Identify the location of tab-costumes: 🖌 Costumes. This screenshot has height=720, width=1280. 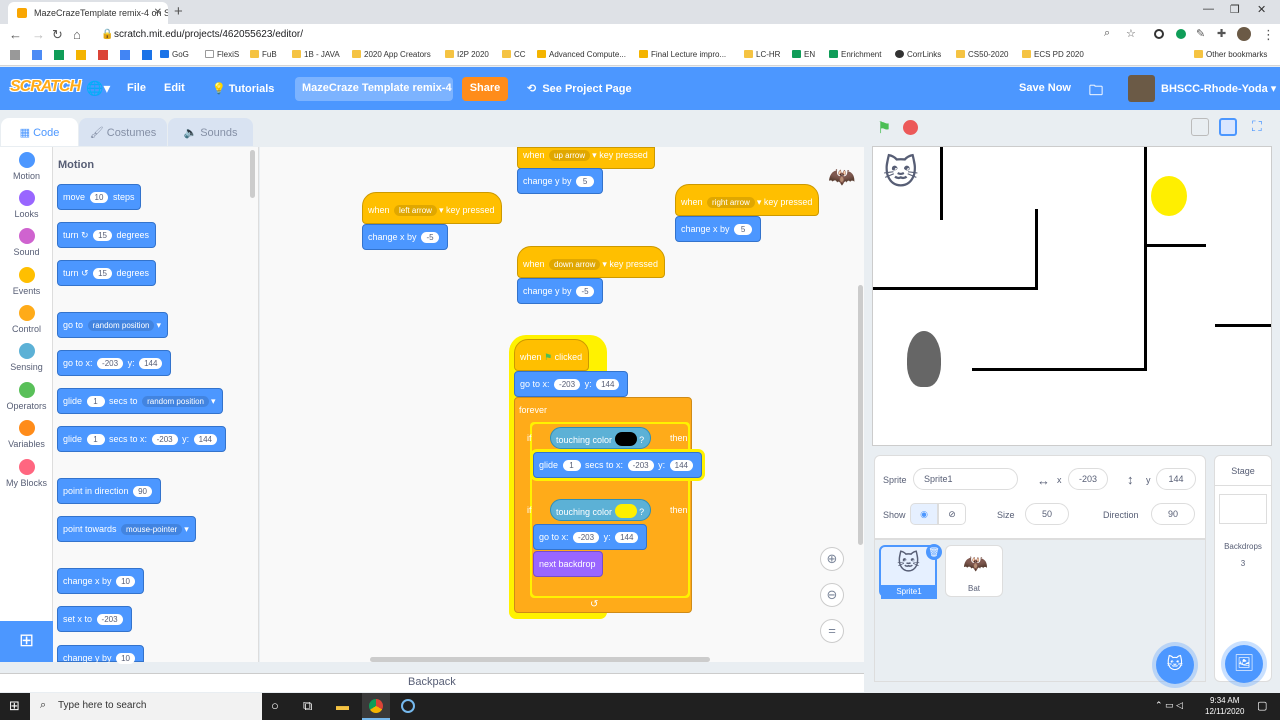
(123, 132).